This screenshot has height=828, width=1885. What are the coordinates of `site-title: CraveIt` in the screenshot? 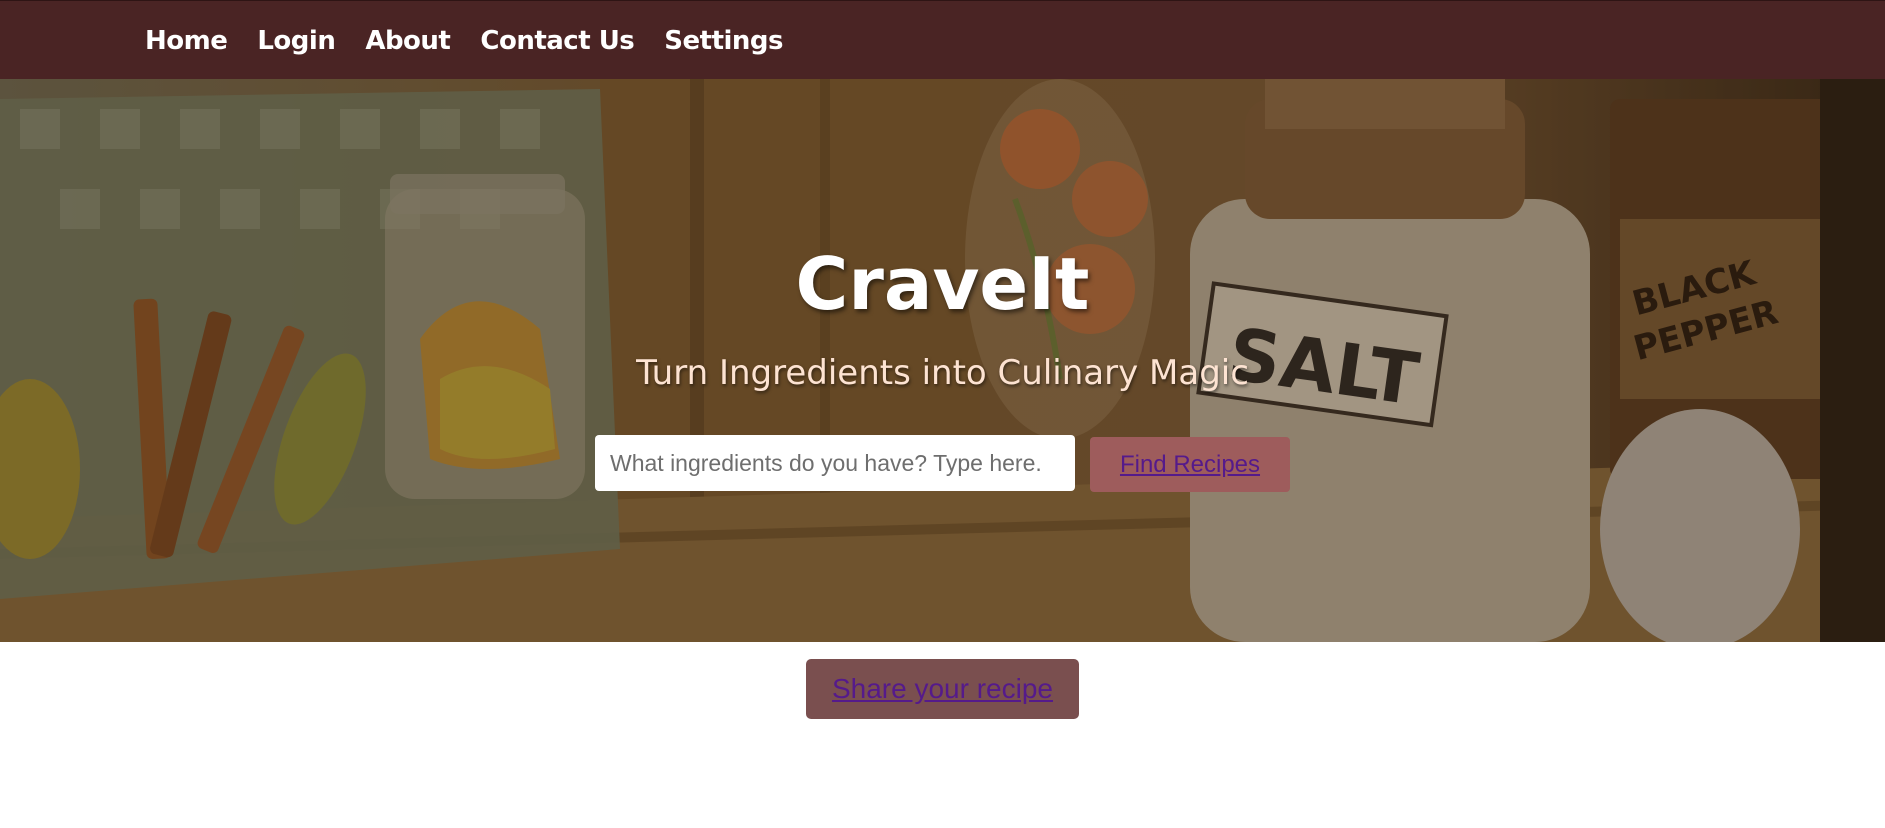 It's located at (942, 284).